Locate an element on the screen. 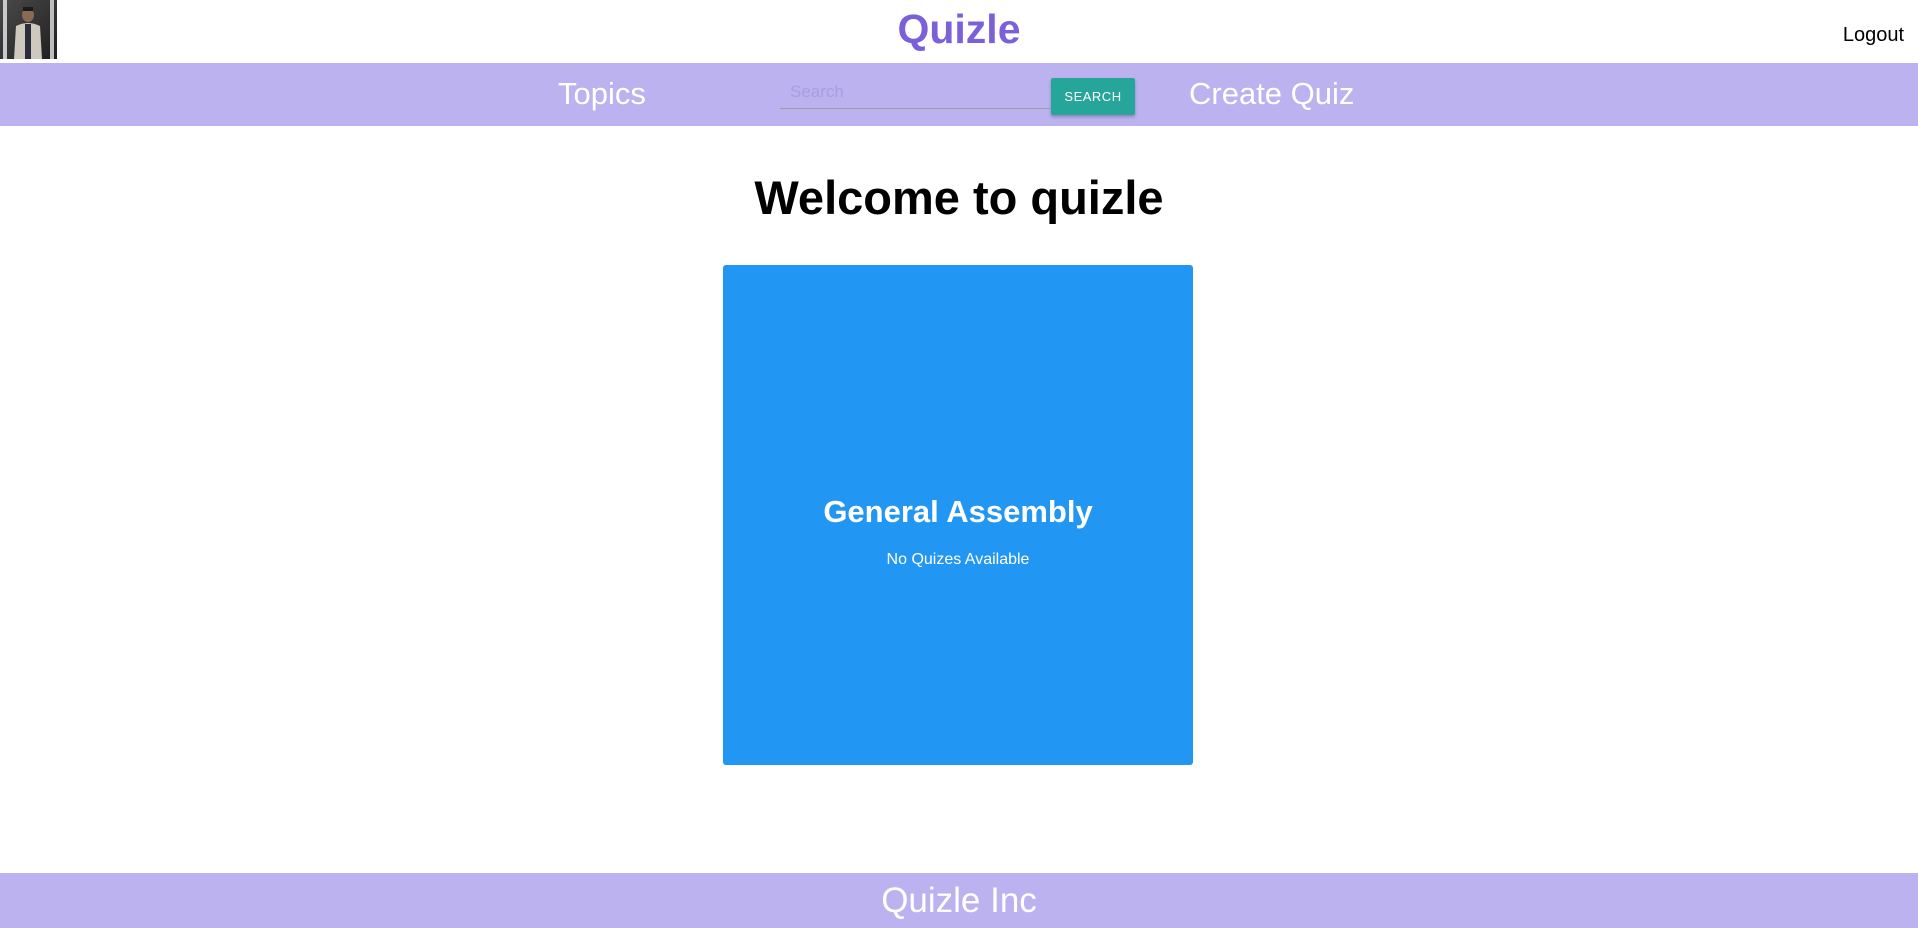 The image size is (1918, 928). search-button: SEARCH is located at coordinates (1093, 96).